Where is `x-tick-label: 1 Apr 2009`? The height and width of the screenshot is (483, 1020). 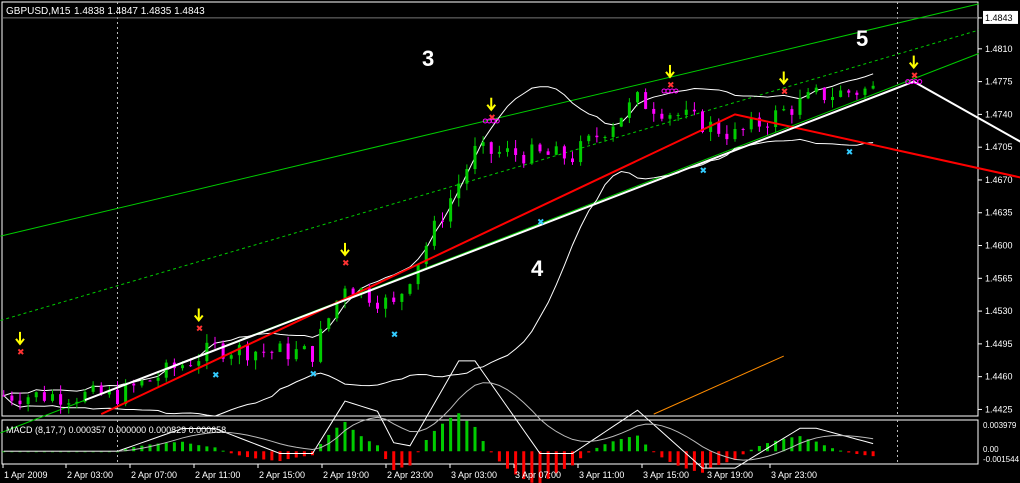
x-tick-label: 1 Apr 2009 is located at coordinates (26, 475).